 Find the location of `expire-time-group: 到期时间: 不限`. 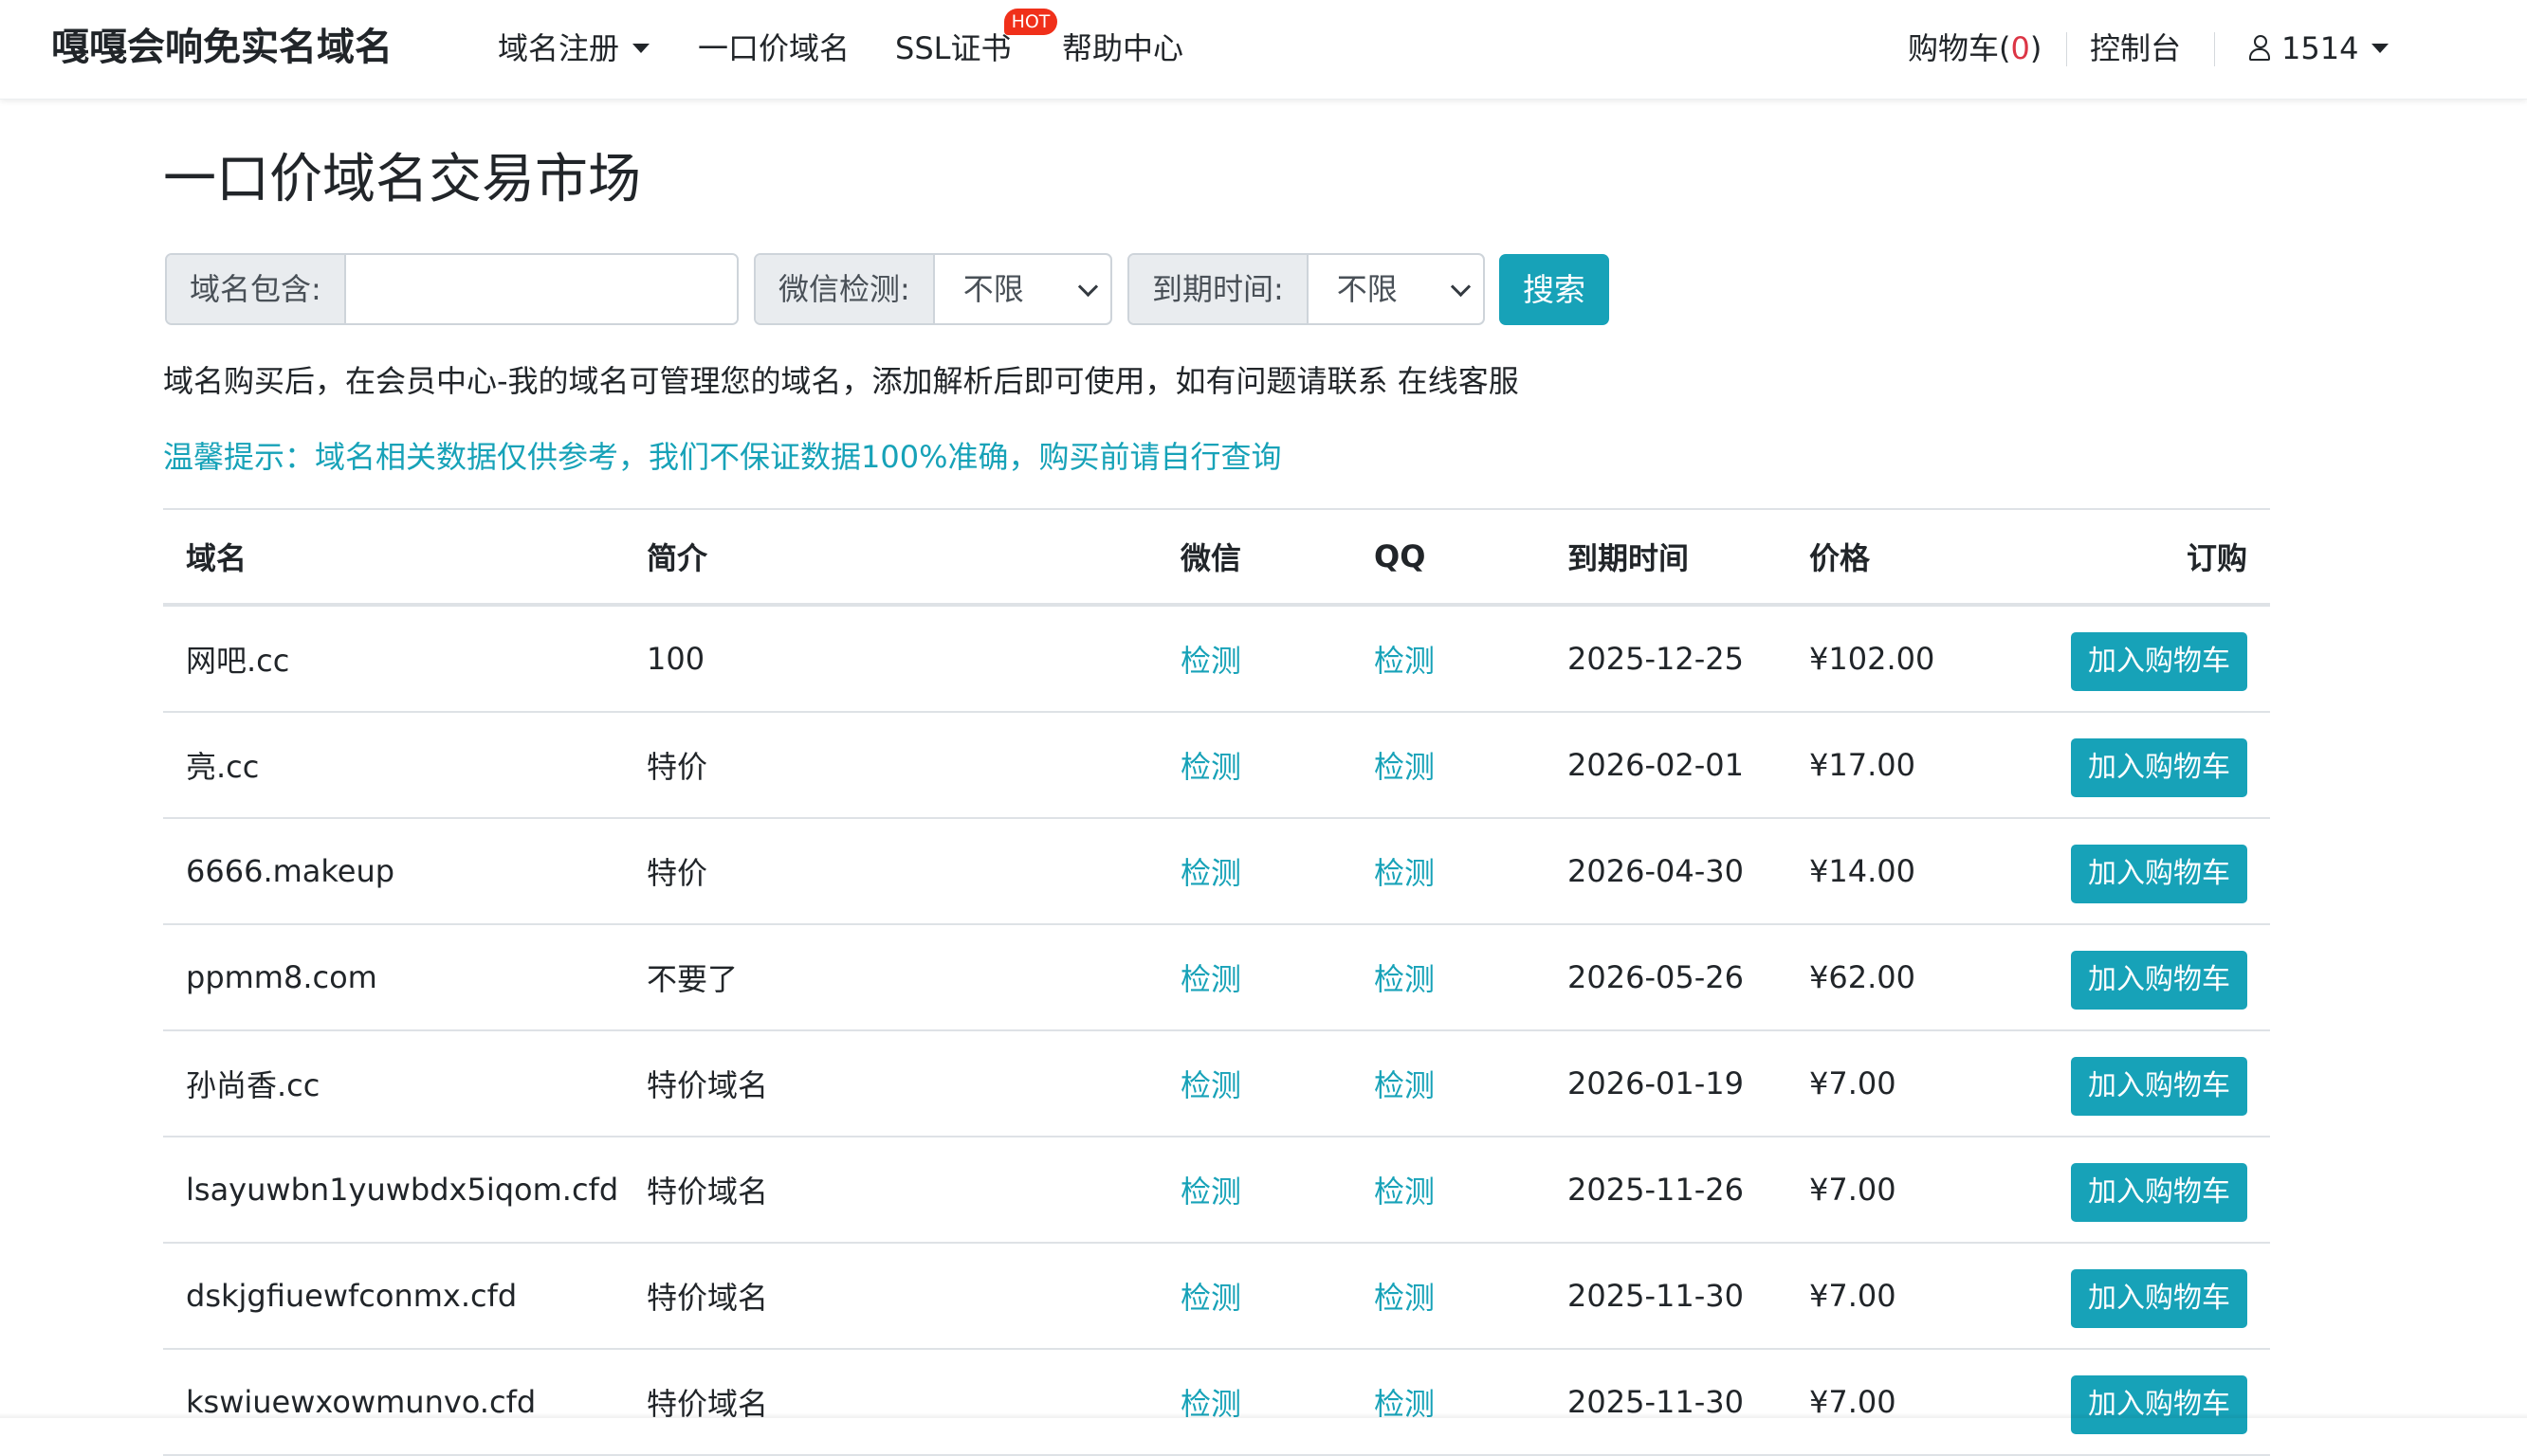

expire-time-group: 到期时间: 不限 is located at coordinates (1306, 289).